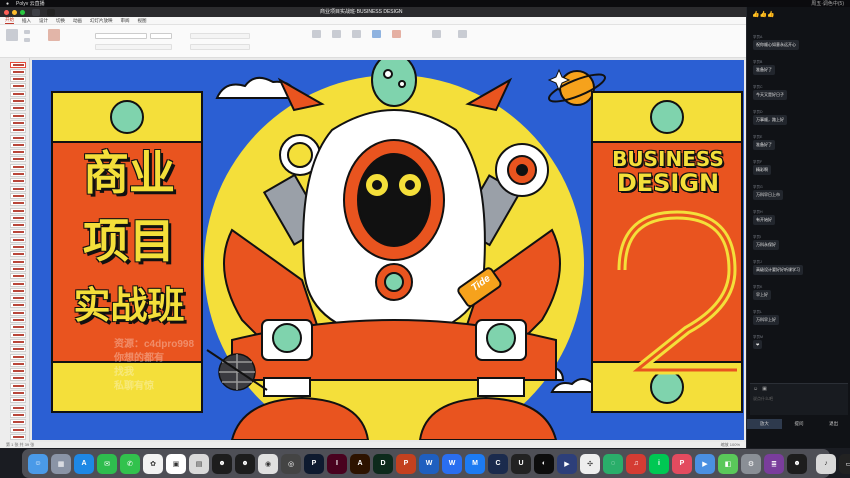 This screenshot has height=478, width=850. I want to click on wps-icon: W, so click(452, 463).